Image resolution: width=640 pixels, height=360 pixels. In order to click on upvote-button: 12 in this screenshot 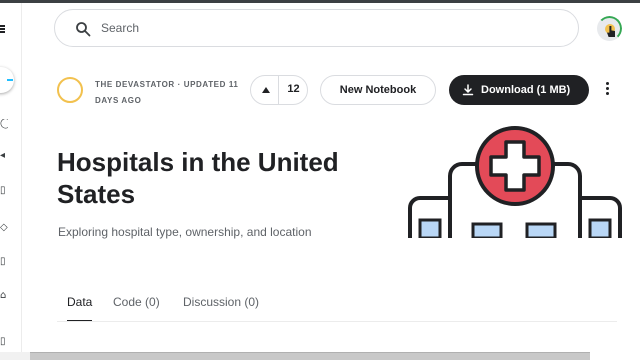, I will do `click(279, 90)`.